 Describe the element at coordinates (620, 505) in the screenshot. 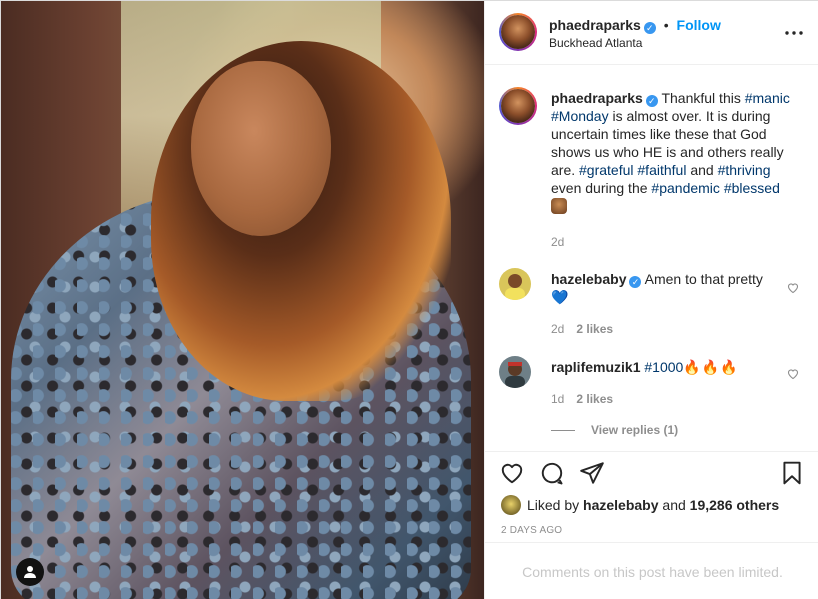

I see `liker-username: hazelebaby` at that location.